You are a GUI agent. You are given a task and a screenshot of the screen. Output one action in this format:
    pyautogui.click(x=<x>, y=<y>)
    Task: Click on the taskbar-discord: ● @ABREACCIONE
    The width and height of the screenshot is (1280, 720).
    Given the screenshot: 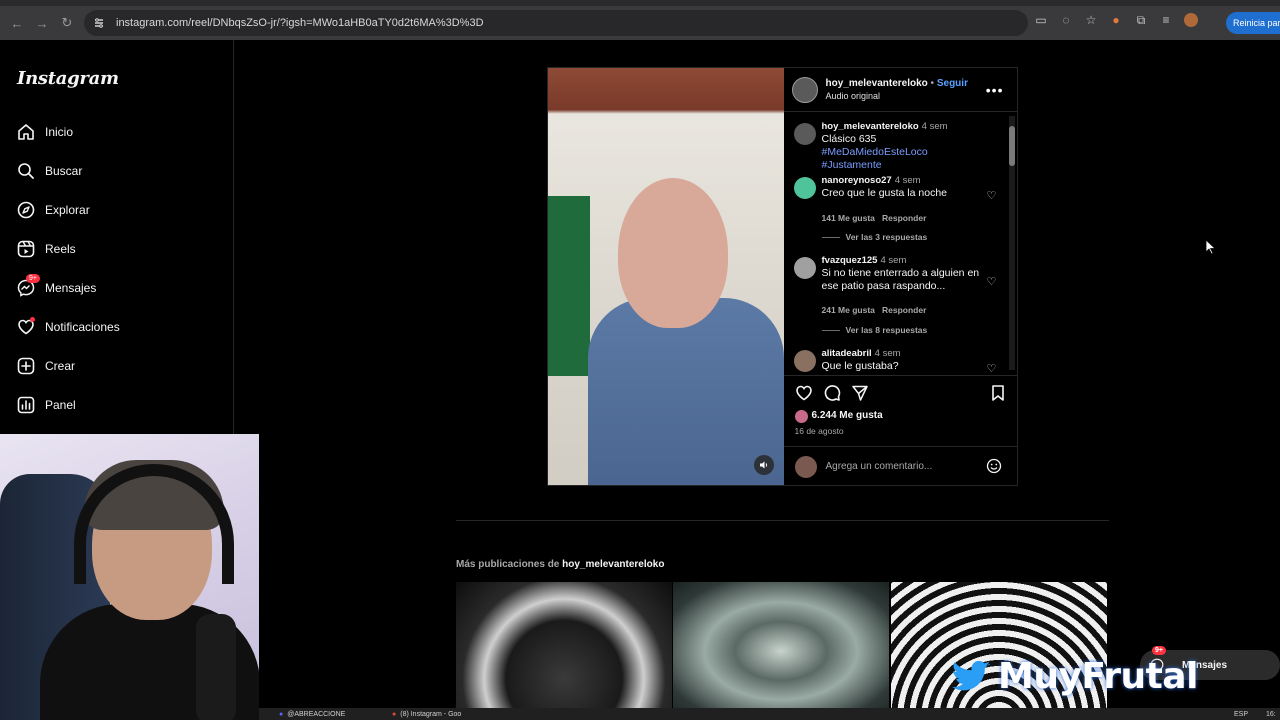 What is the action you would take?
    pyautogui.click(x=312, y=714)
    